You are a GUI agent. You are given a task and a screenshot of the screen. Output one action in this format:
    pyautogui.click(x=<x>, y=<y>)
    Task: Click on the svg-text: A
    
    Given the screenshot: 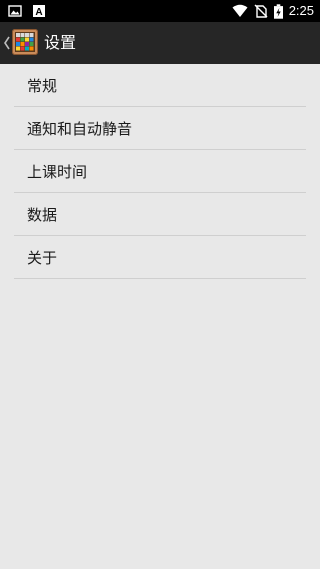 What is the action you would take?
    pyautogui.click(x=38, y=12)
    